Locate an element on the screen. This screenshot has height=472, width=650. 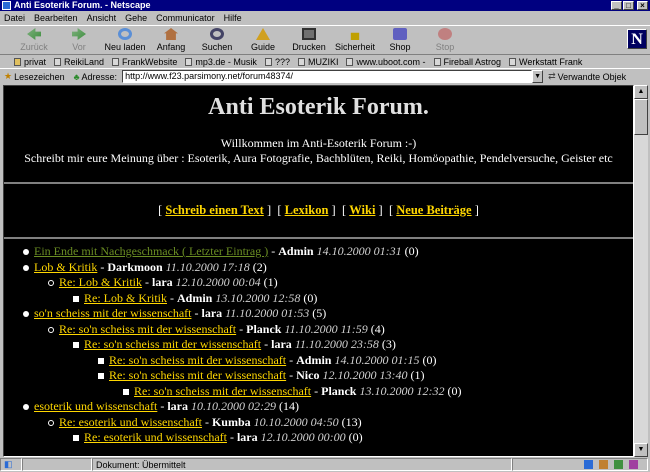
thread-date: 11.10.2000 23:58 is located at coordinates (336, 344).